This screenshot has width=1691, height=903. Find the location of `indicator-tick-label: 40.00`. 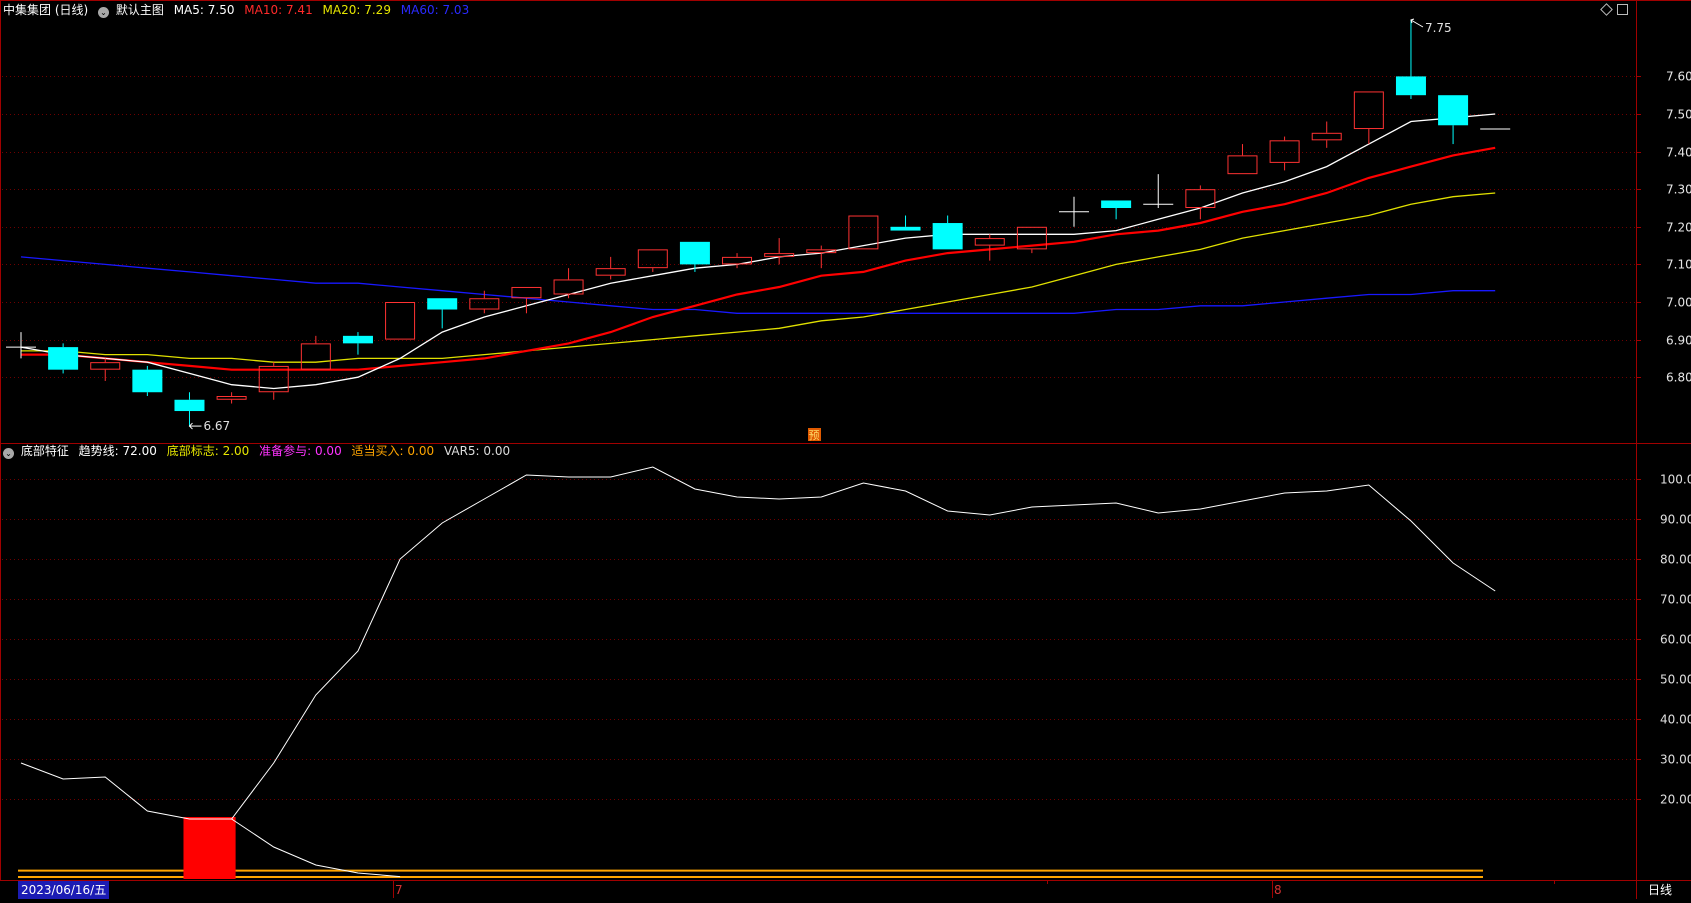

indicator-tick-label: 40.00 is located at coordinates (1675, 720).